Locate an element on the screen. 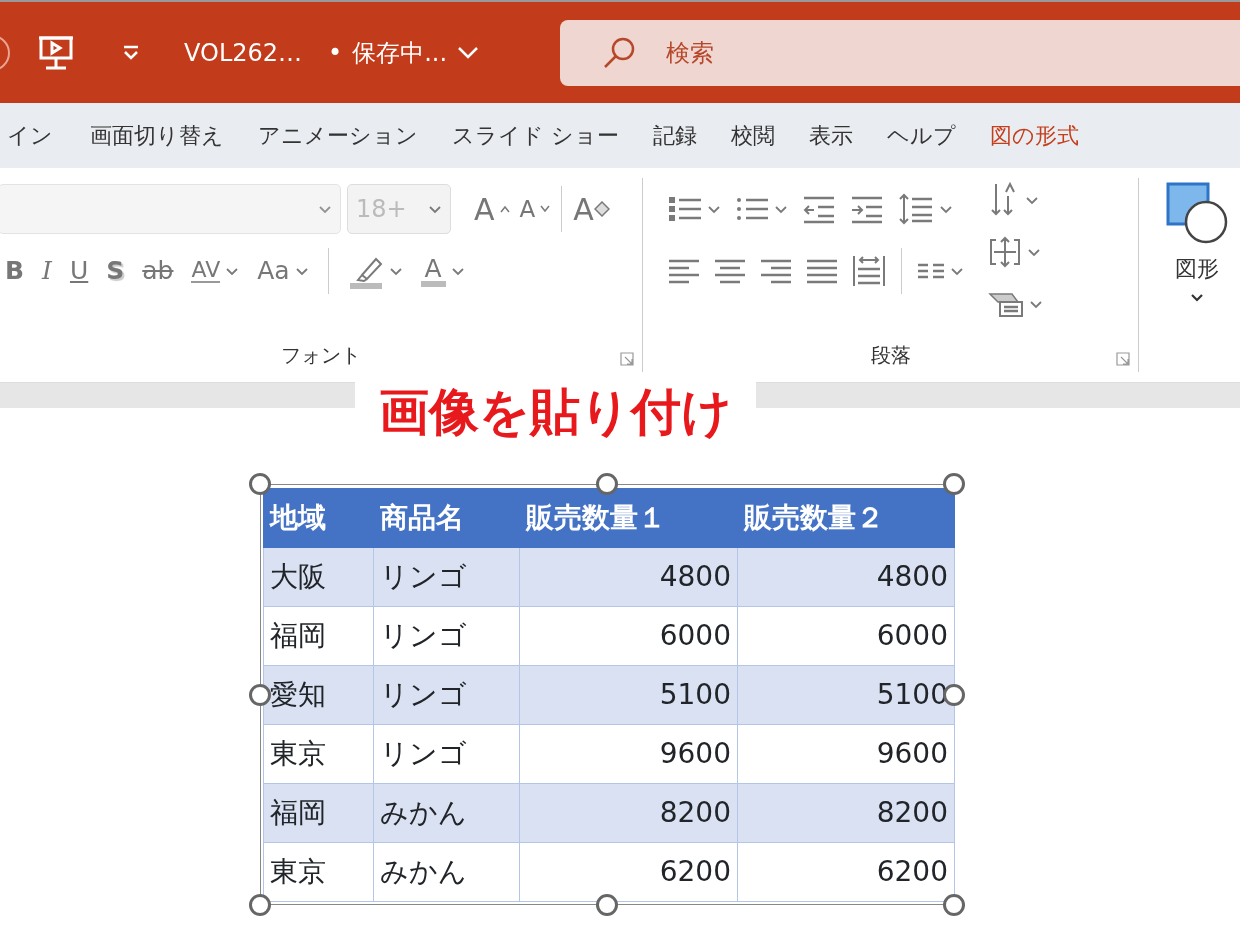 Image resolution: width=1240 pixels, height=937 pixels. dropdown-icon is located at coordinates (131, 52).